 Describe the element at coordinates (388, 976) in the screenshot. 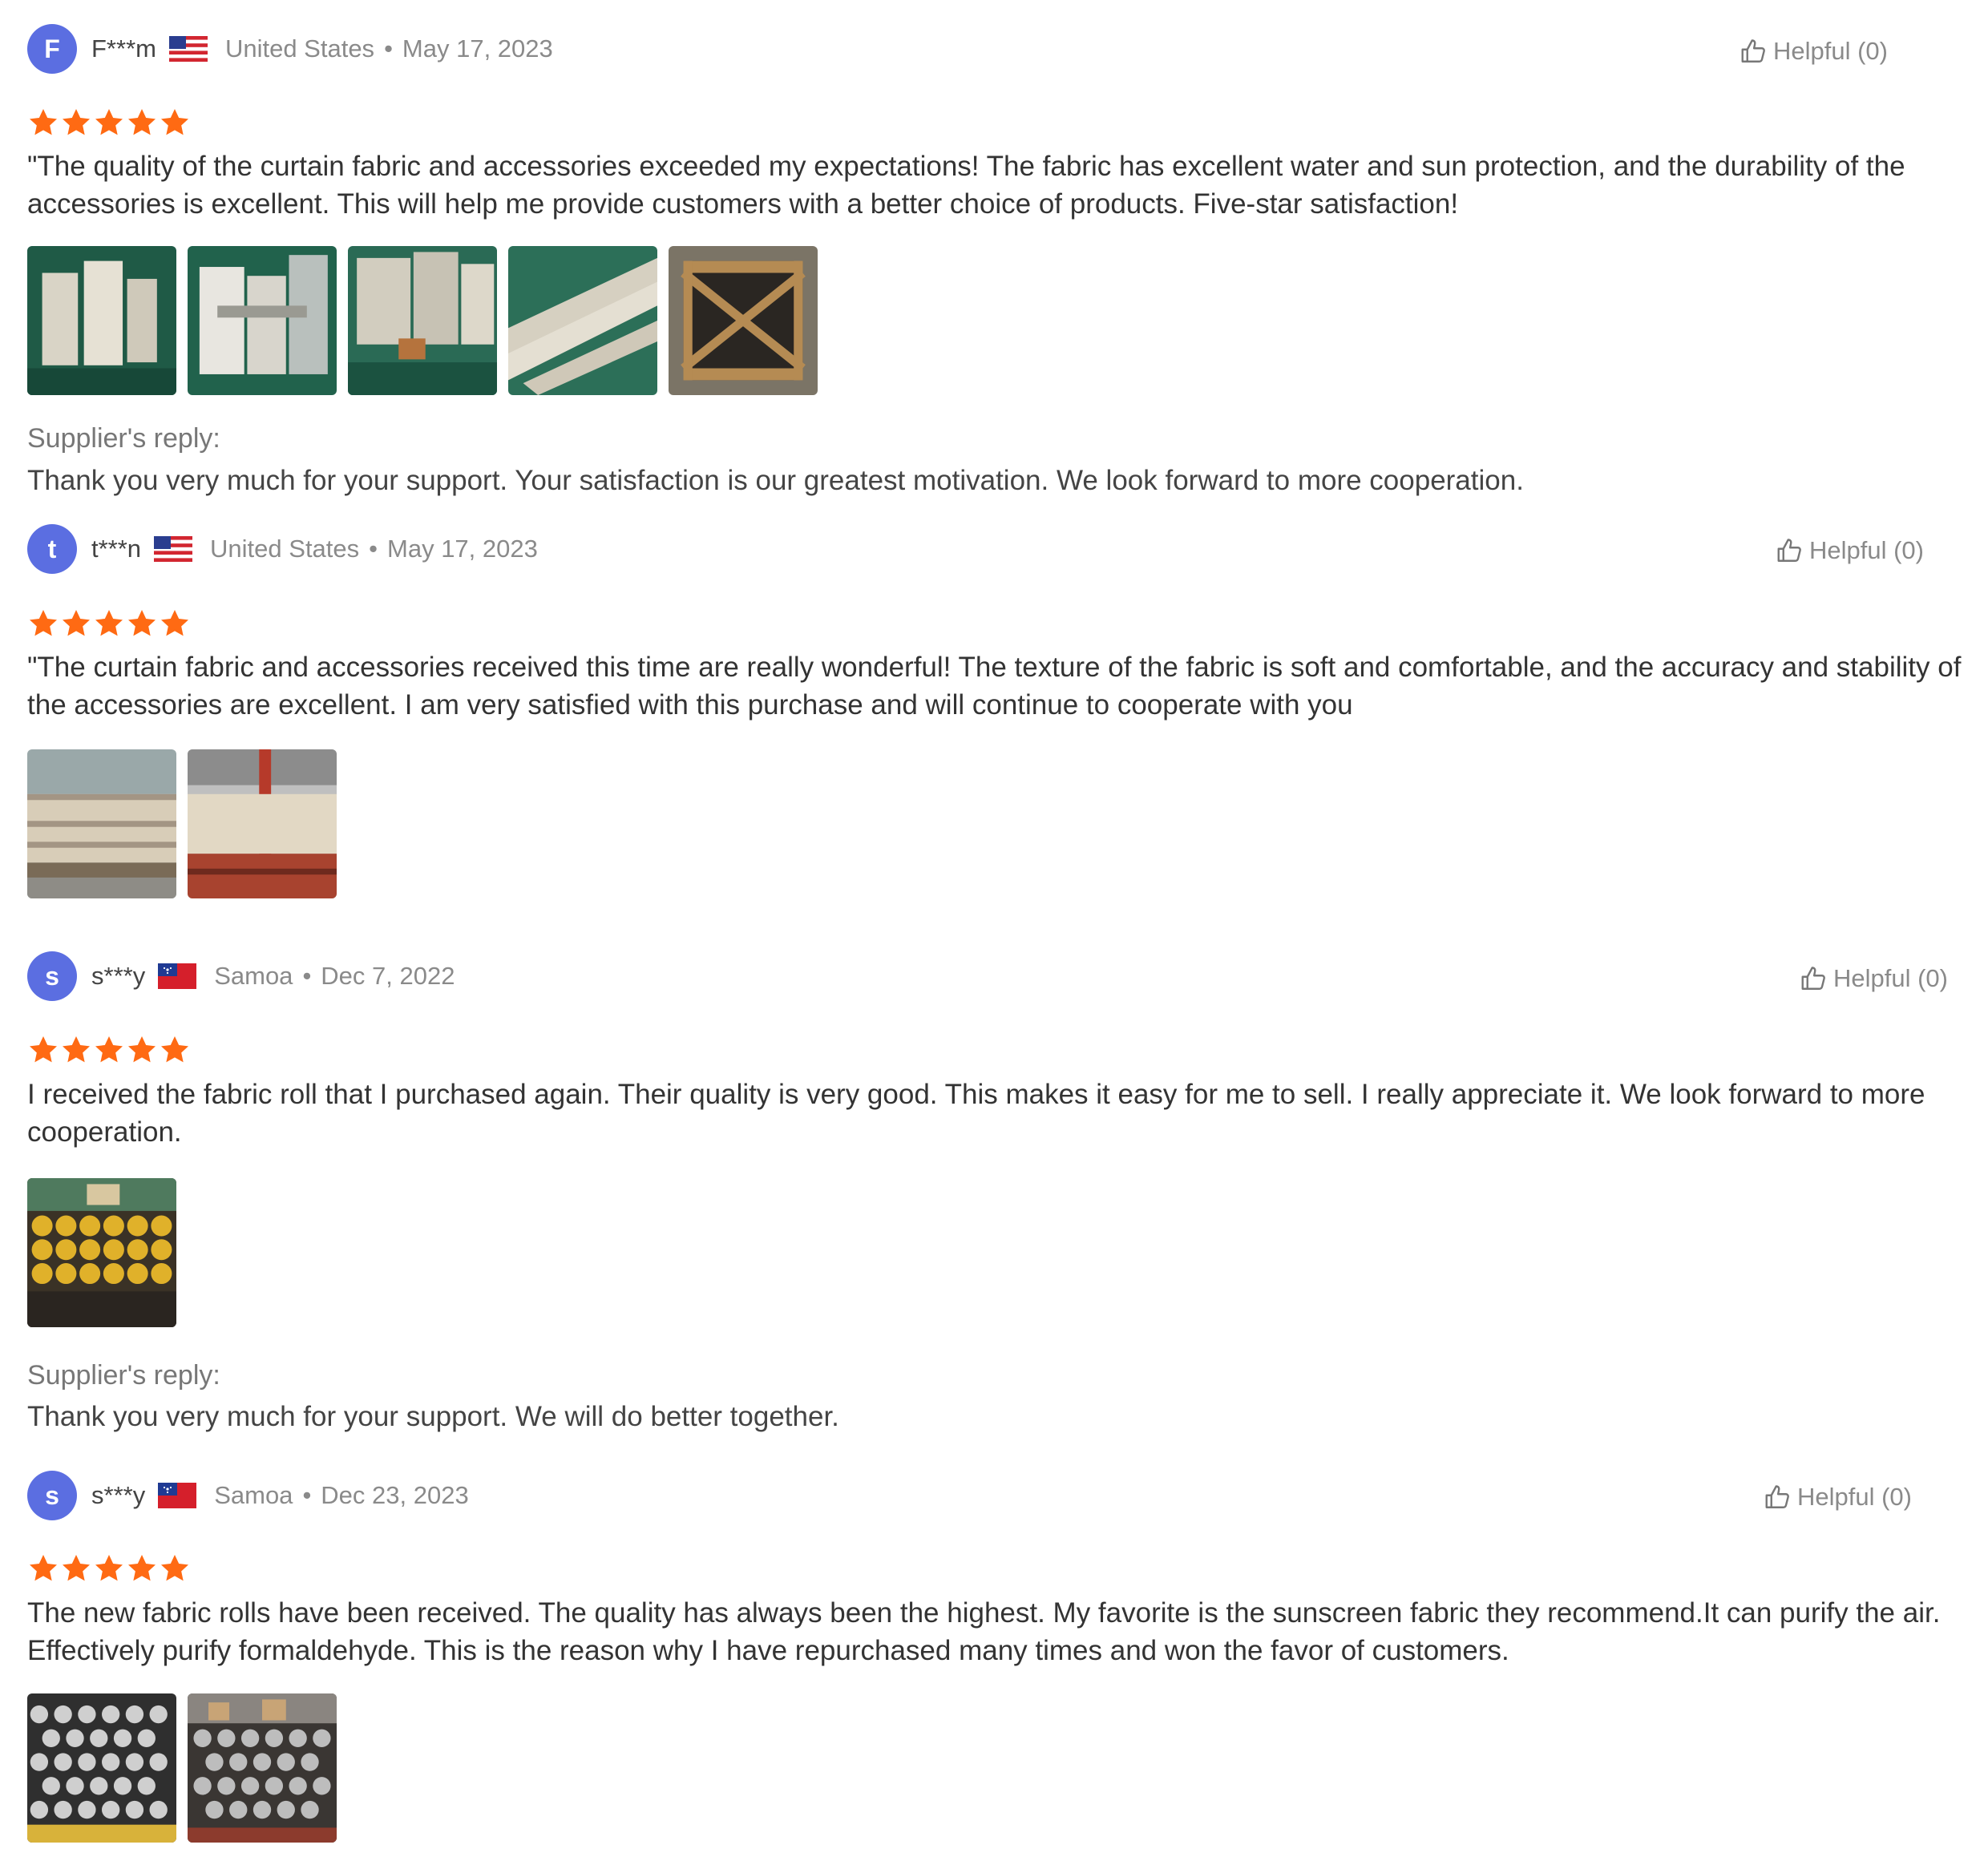

I see `review-date: Dec 7, 2022` at that location.